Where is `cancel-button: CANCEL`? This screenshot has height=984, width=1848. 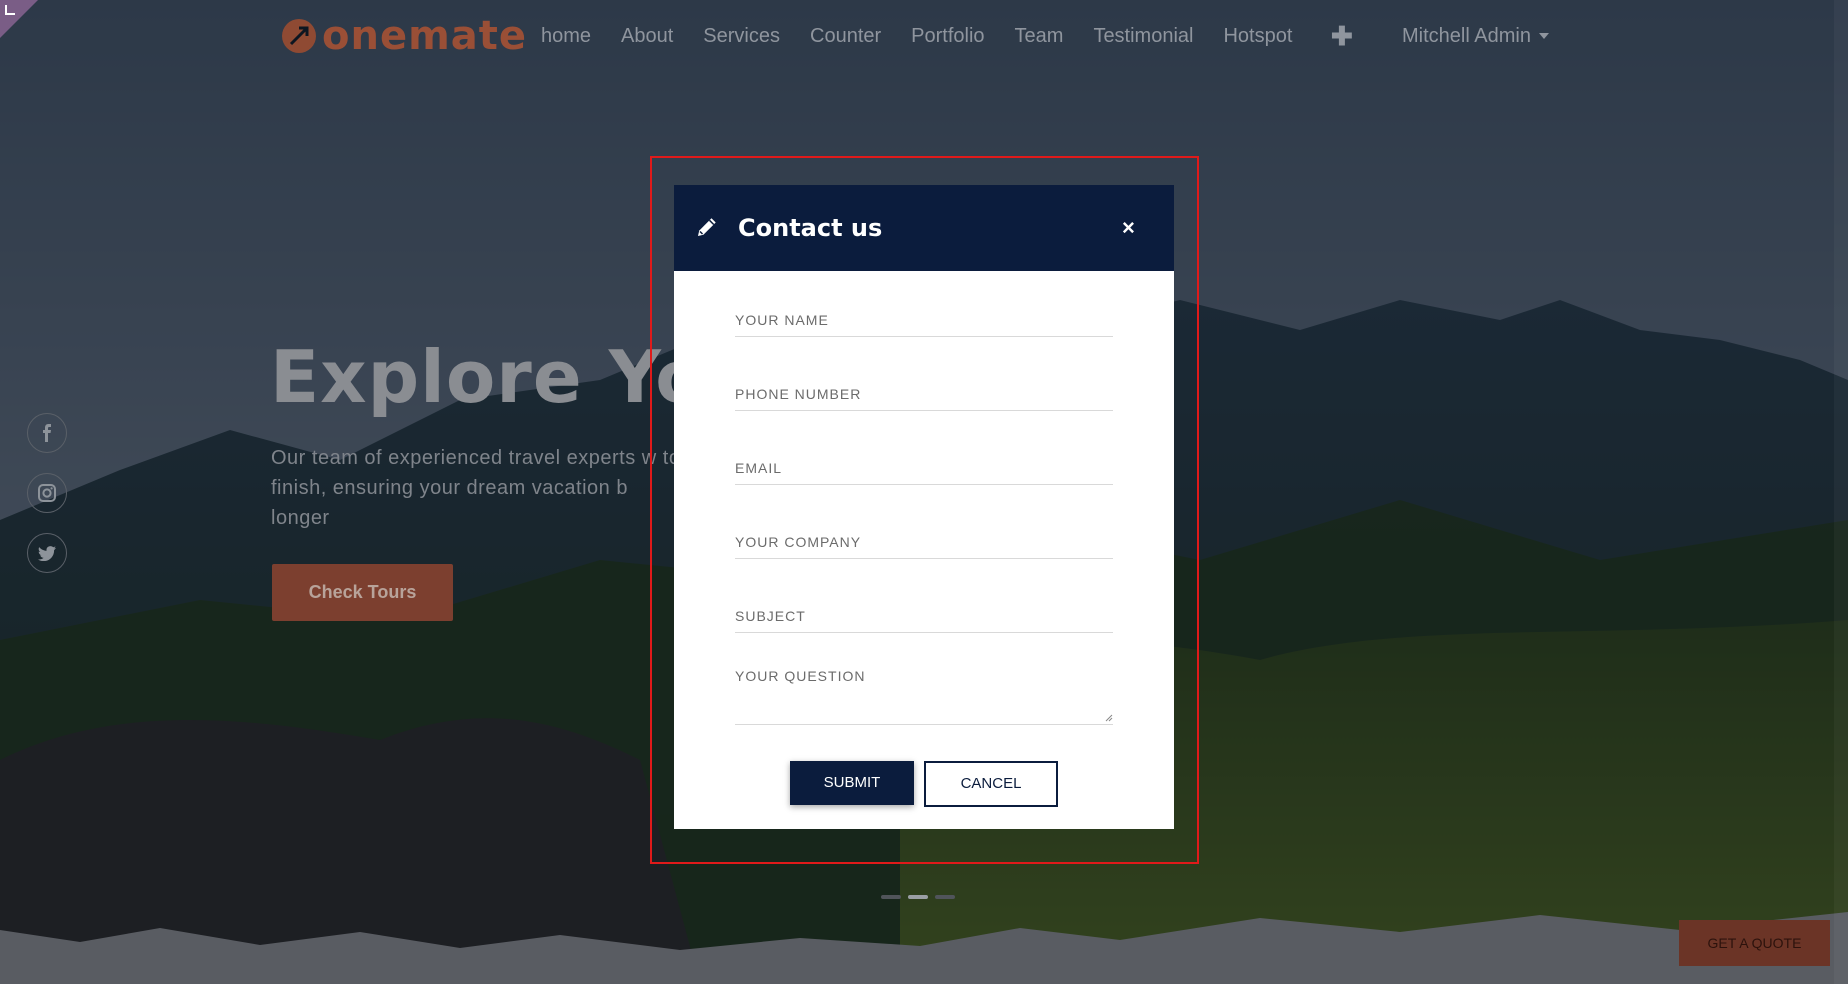 cancel-button: CANCEL is located at coordinates (991, 784).